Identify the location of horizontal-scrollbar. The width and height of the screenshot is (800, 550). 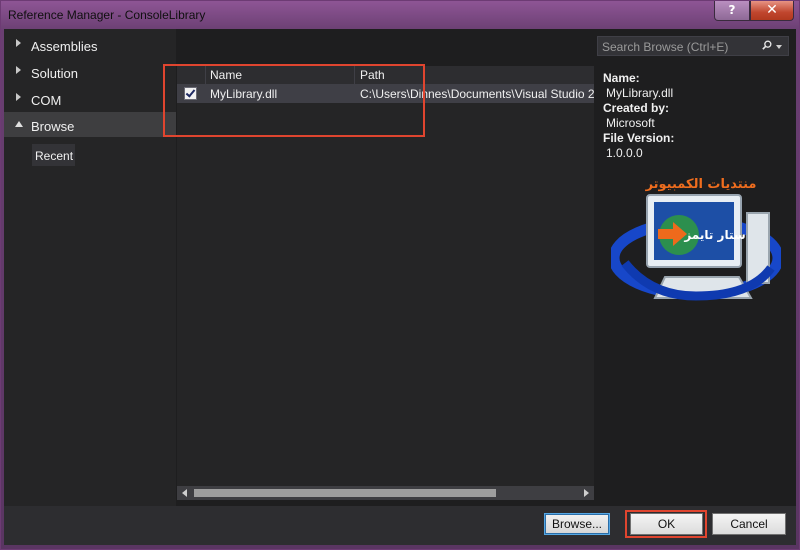
(385, 493).